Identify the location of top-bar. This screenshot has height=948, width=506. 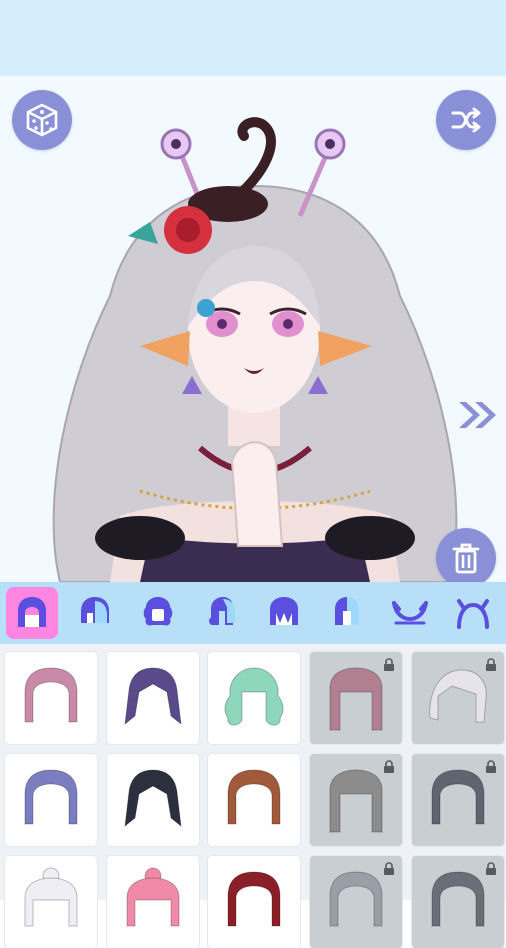
(253, 38).